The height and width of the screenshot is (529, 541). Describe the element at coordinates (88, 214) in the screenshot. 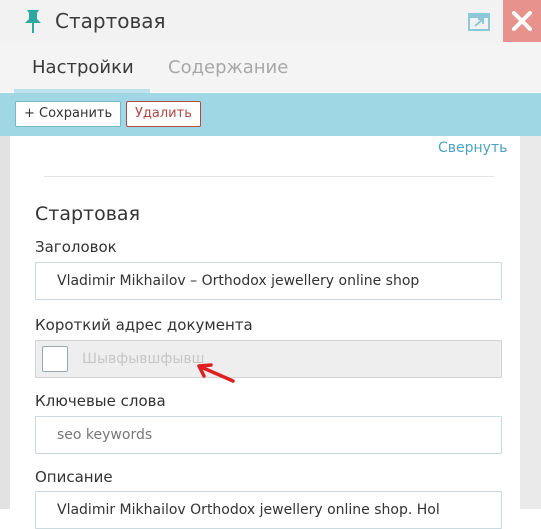

I see `section-title: Стартовая` at that location.